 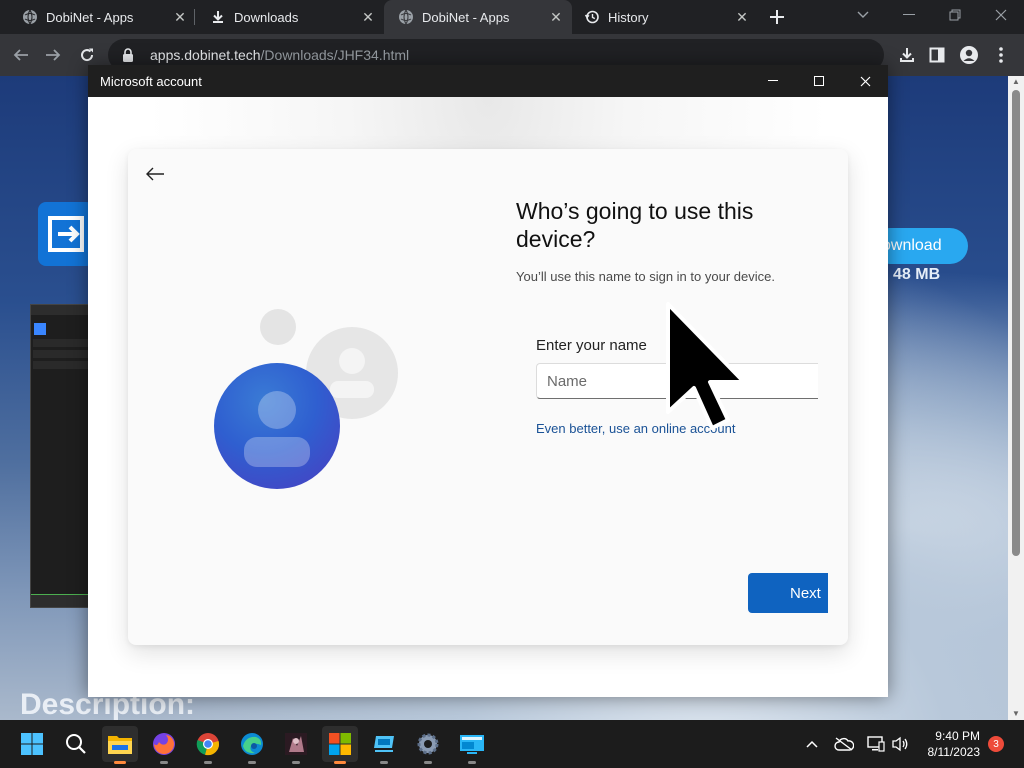 I want to click on page-scrollbar: ▲ ▼, so click(x=1016, y=398).